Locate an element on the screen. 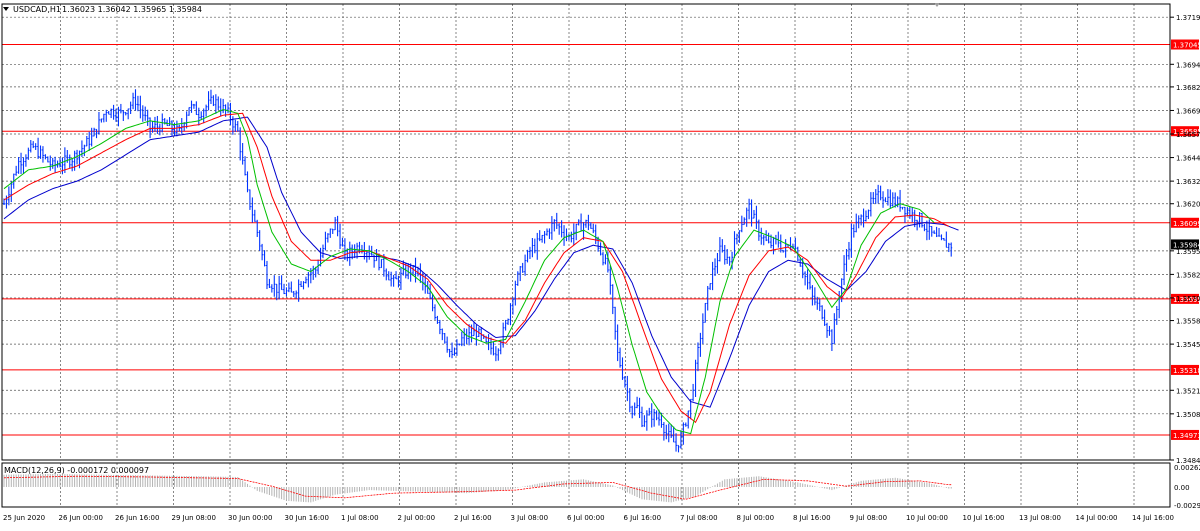 Image resolution: width=1200 pixels, height=531 pixels. x-tick-label: 2 Jul 00:00 is located at coordinates (417, 518).